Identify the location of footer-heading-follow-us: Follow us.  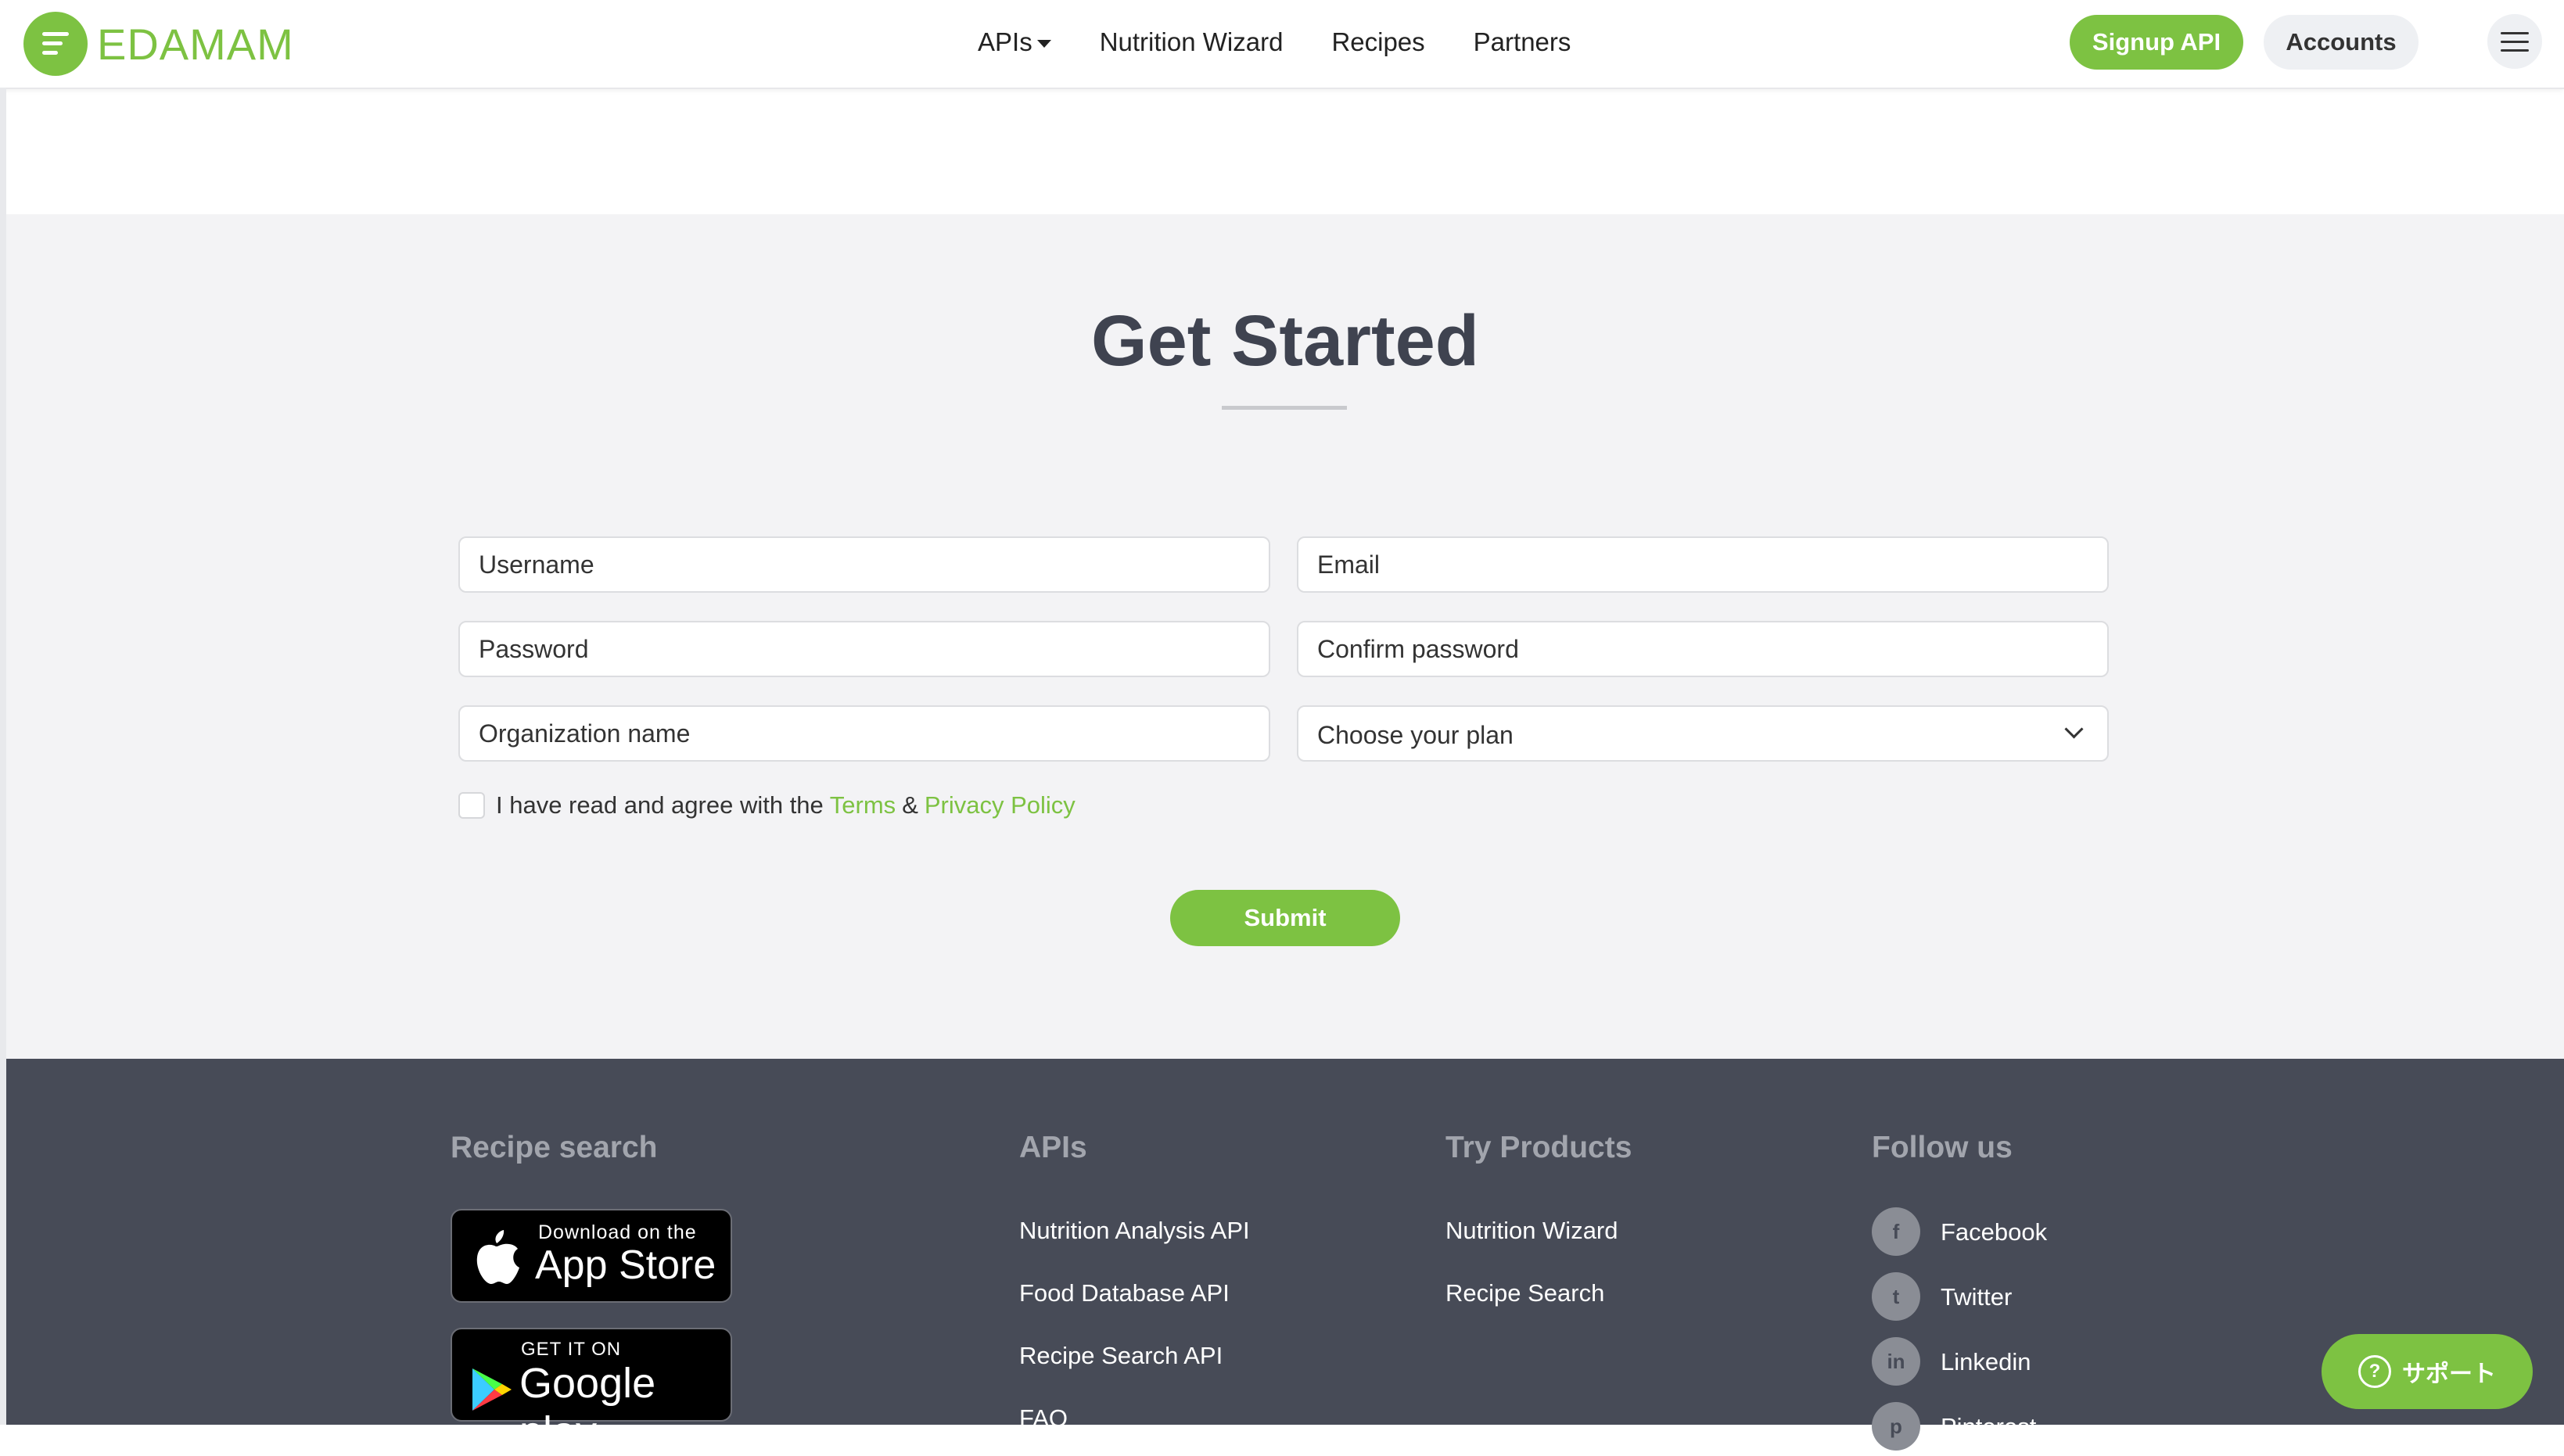
(1943, 1147).